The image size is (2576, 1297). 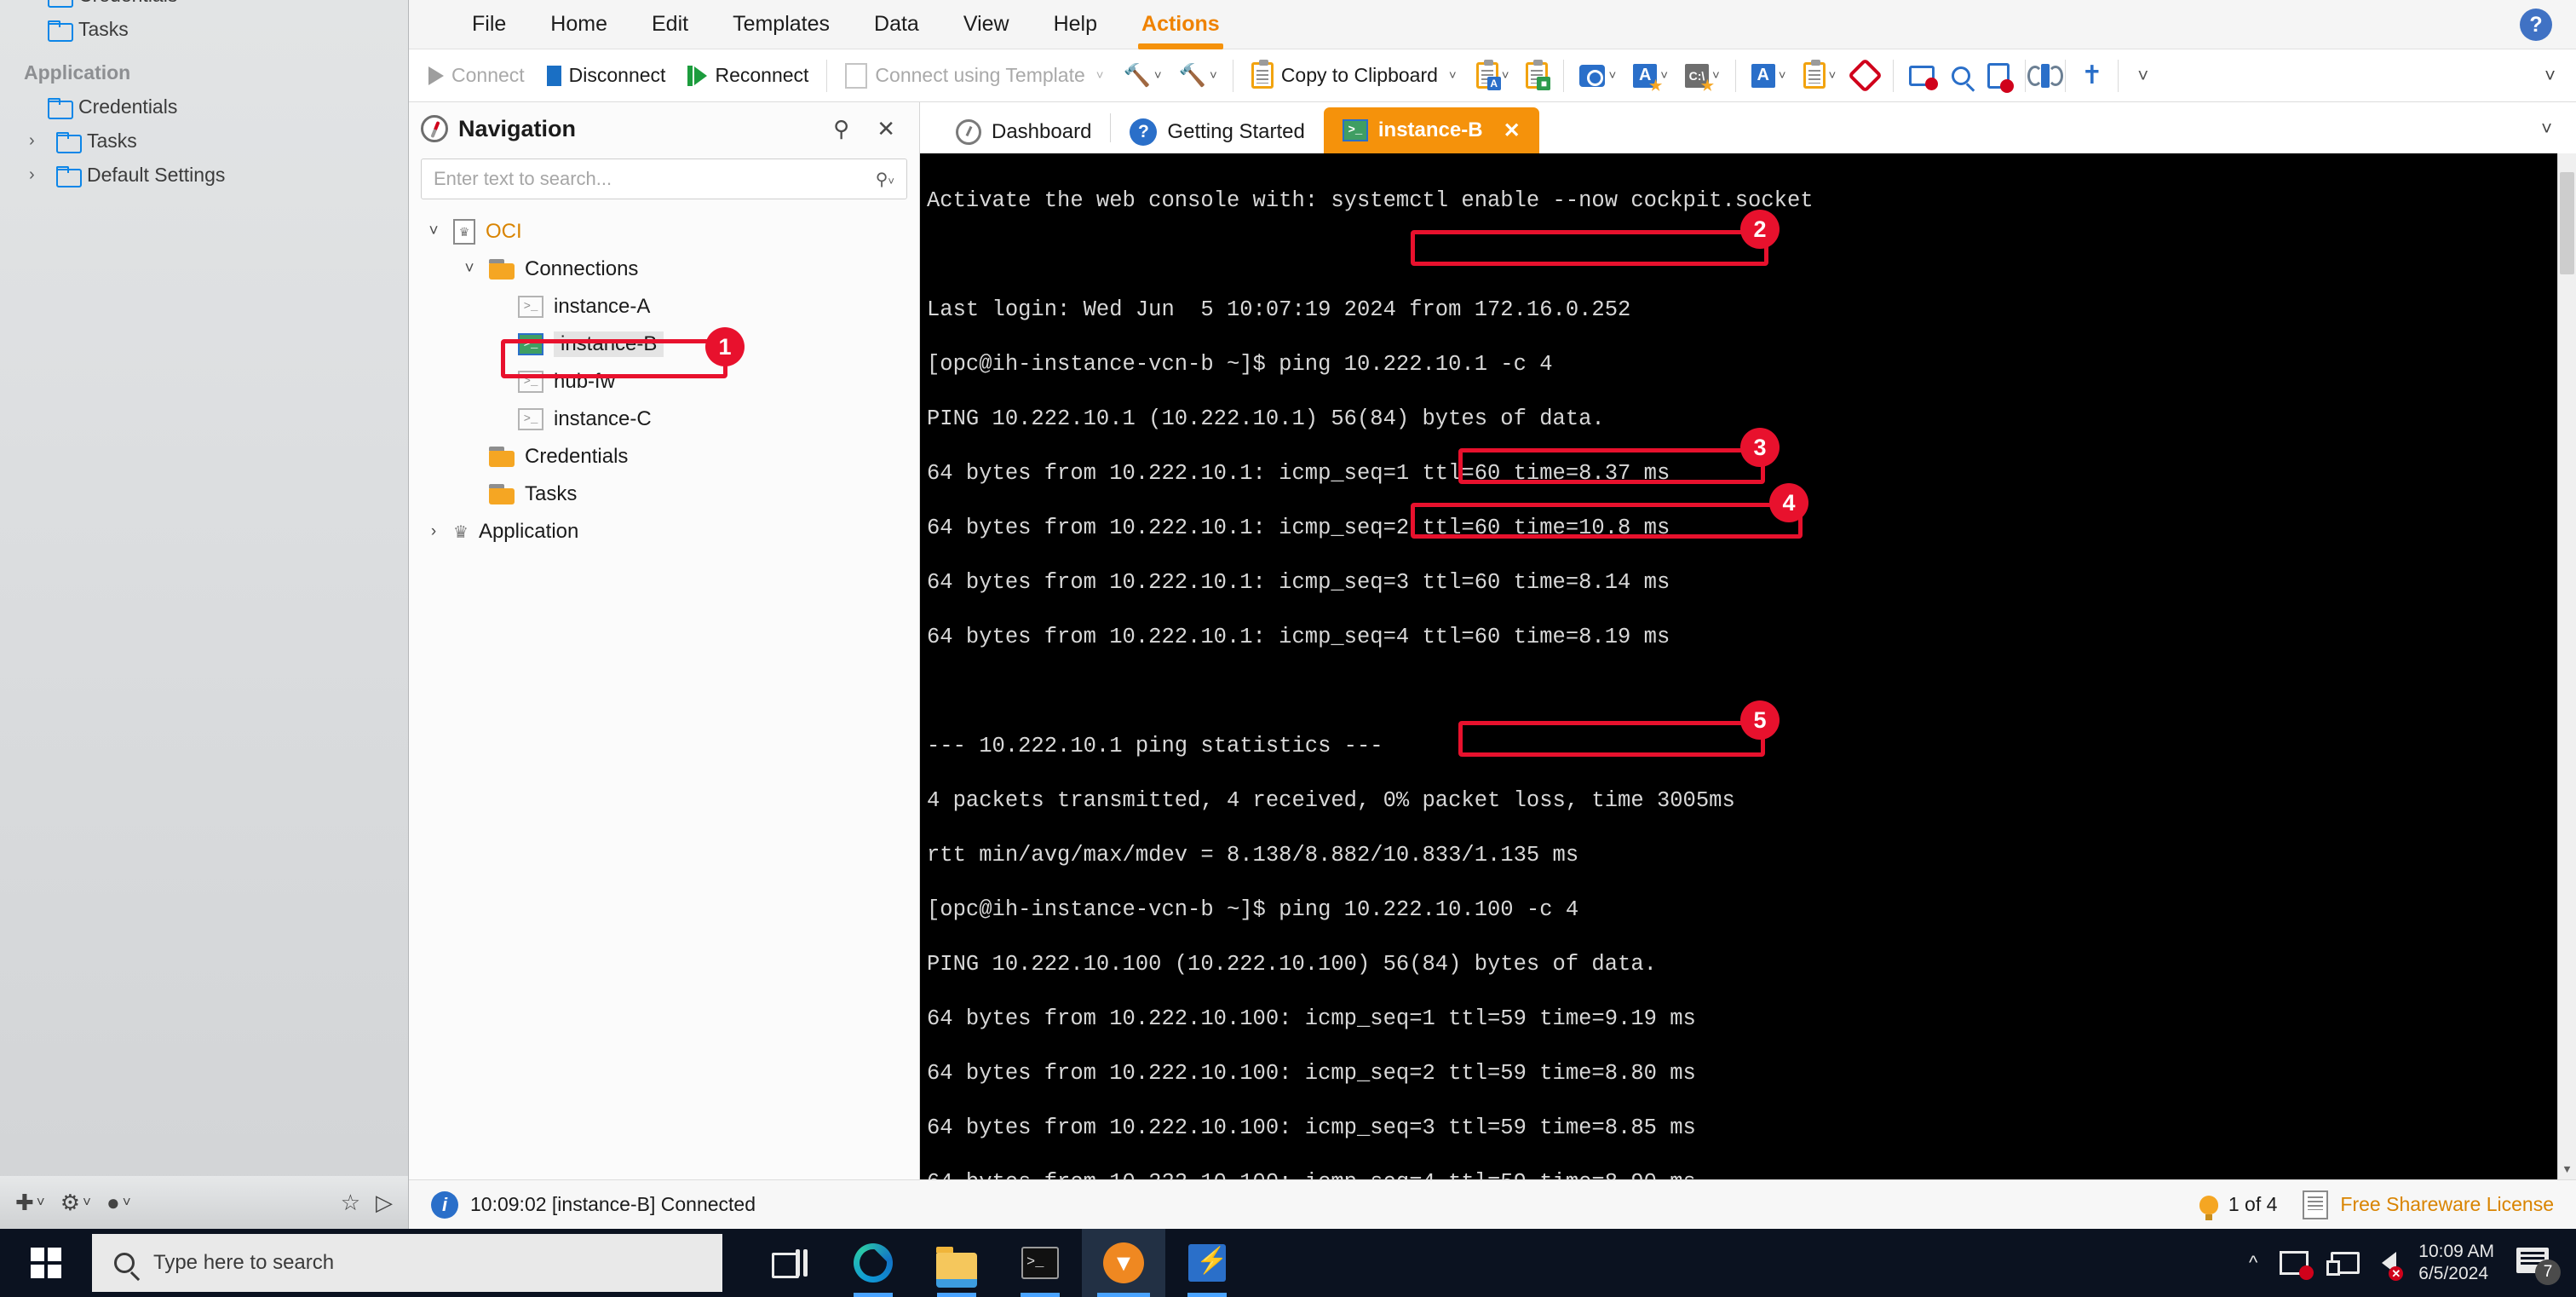 I want to click on tree-item-instance-c: >_ instance-C, so click(x=664, y=419).